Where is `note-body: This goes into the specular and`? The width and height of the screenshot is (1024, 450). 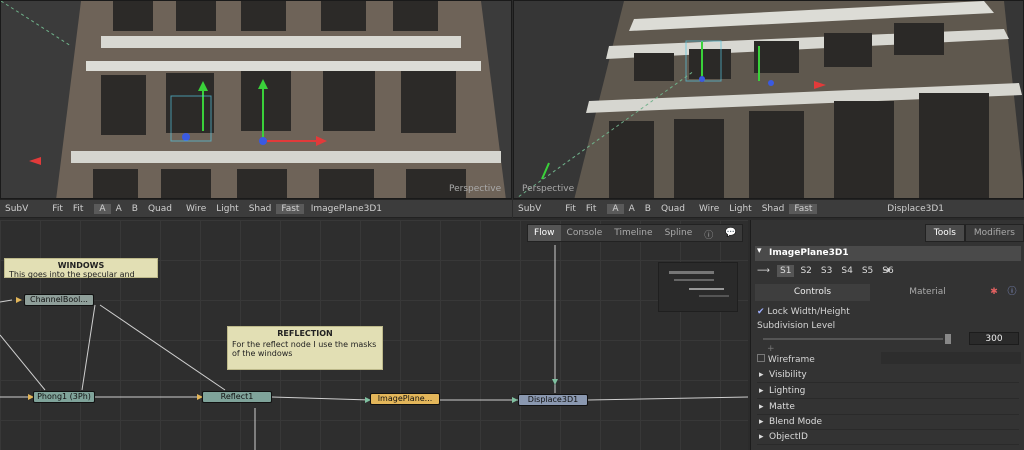
note-body: This goes into the specular and is located at coordinates (72, 274).